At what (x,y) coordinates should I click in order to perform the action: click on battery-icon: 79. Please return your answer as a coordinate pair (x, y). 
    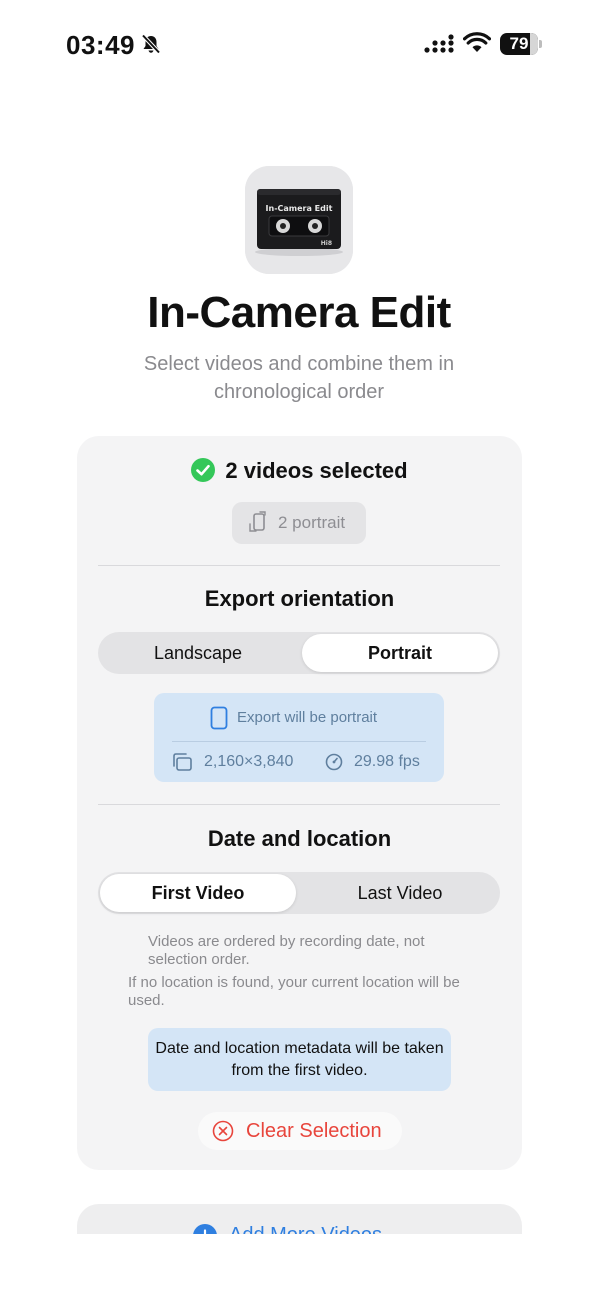
    Looking at the image, I should click on (522, 44).